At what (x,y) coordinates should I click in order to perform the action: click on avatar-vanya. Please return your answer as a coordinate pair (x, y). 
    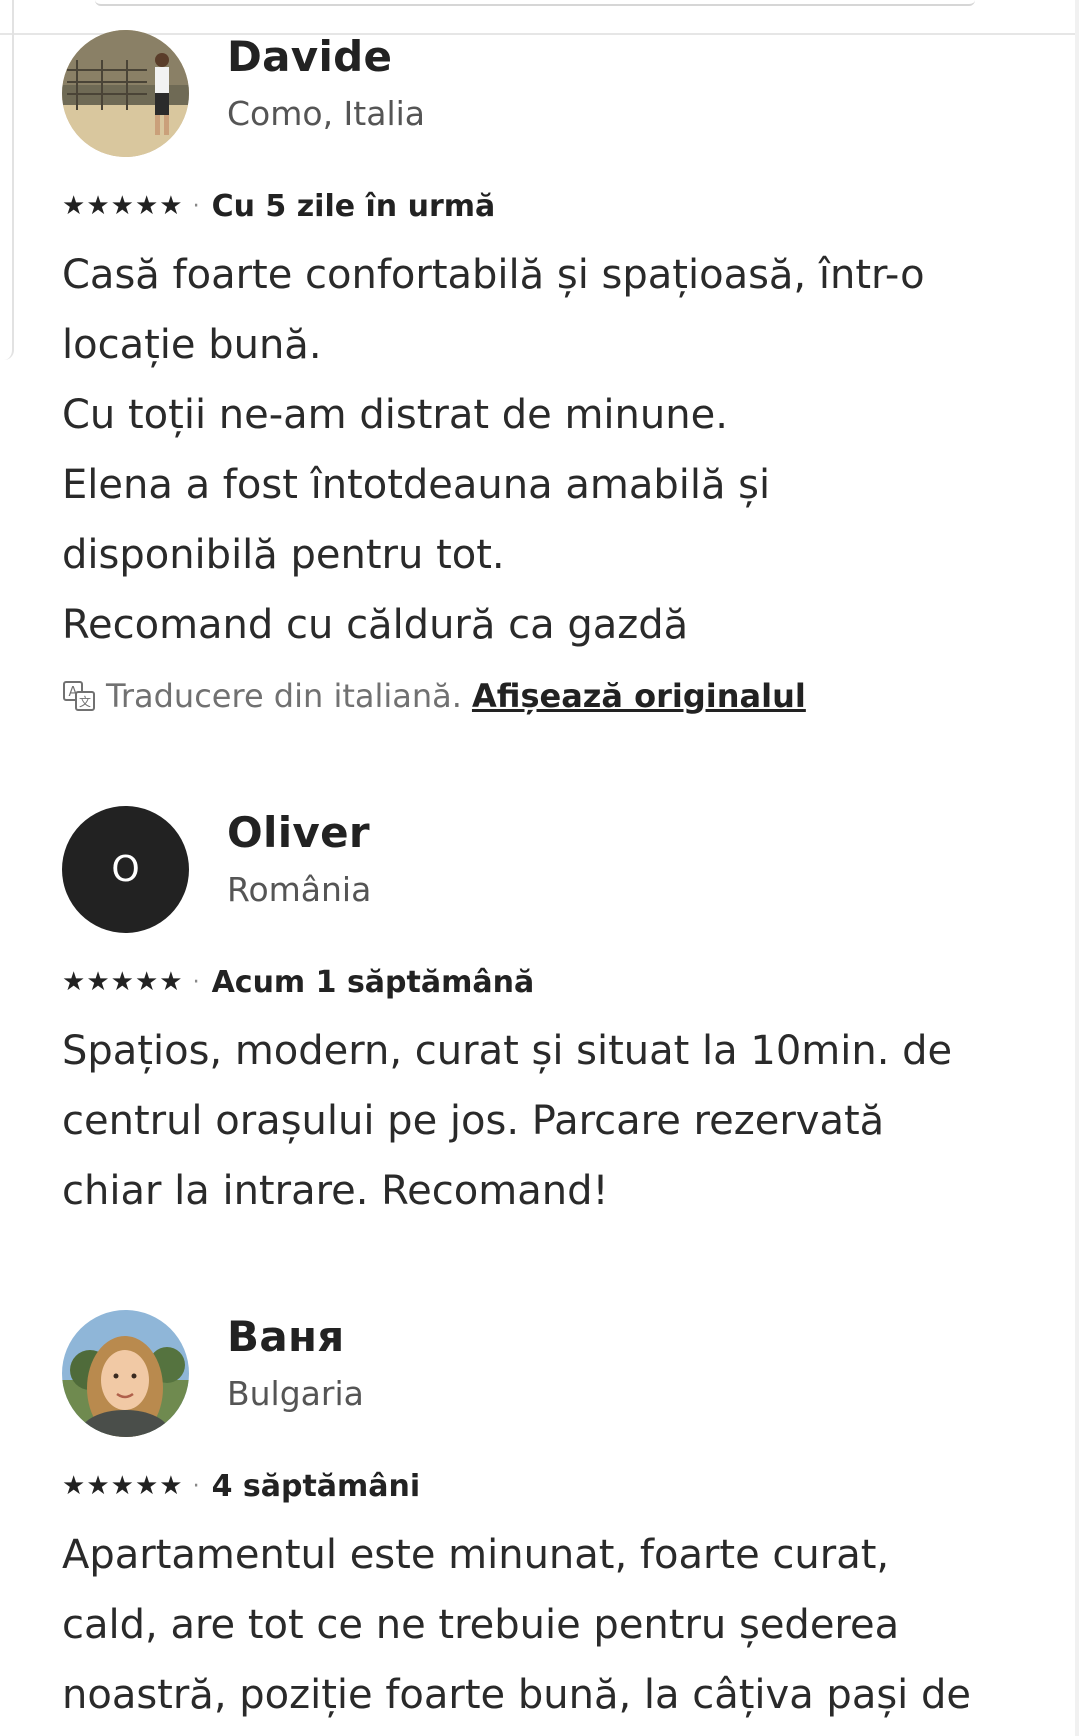
    Looking at the image, I should click on (125, 1373).